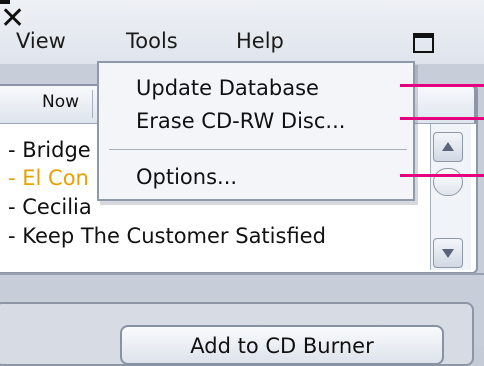  I want to click on menu-tools: Tools, so click(152, 41).